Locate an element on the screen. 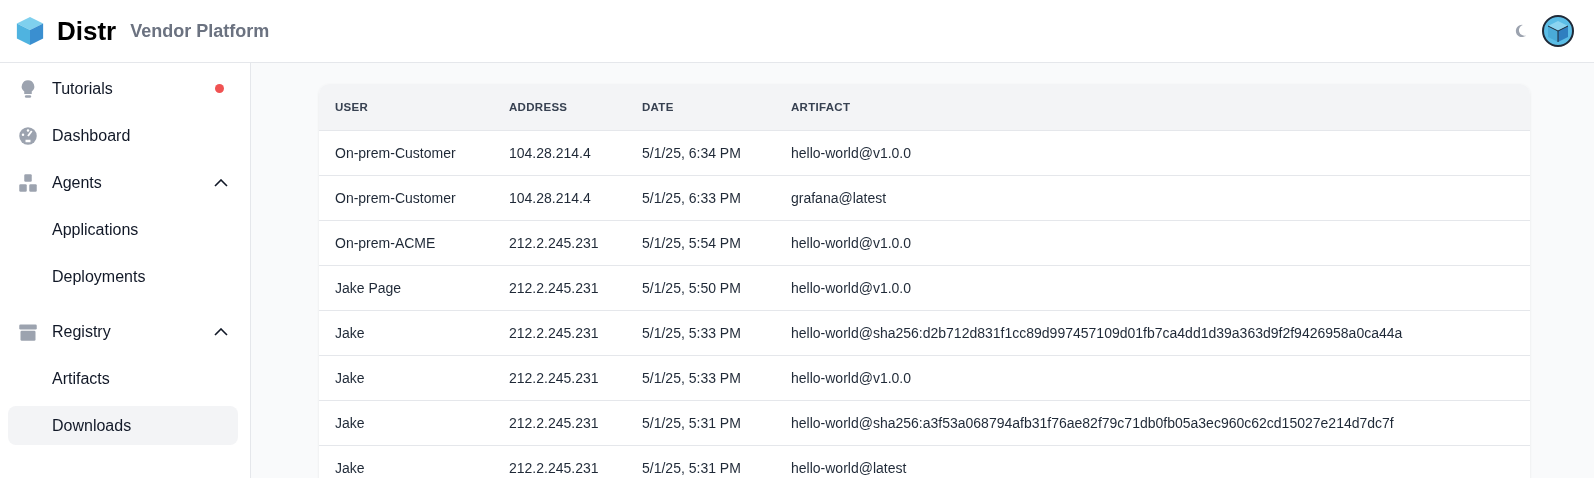 Image resolution: width=1594 pixels, height=478 pixels. sidebar-subitem: Deployments is located at coordinates (123, 276).